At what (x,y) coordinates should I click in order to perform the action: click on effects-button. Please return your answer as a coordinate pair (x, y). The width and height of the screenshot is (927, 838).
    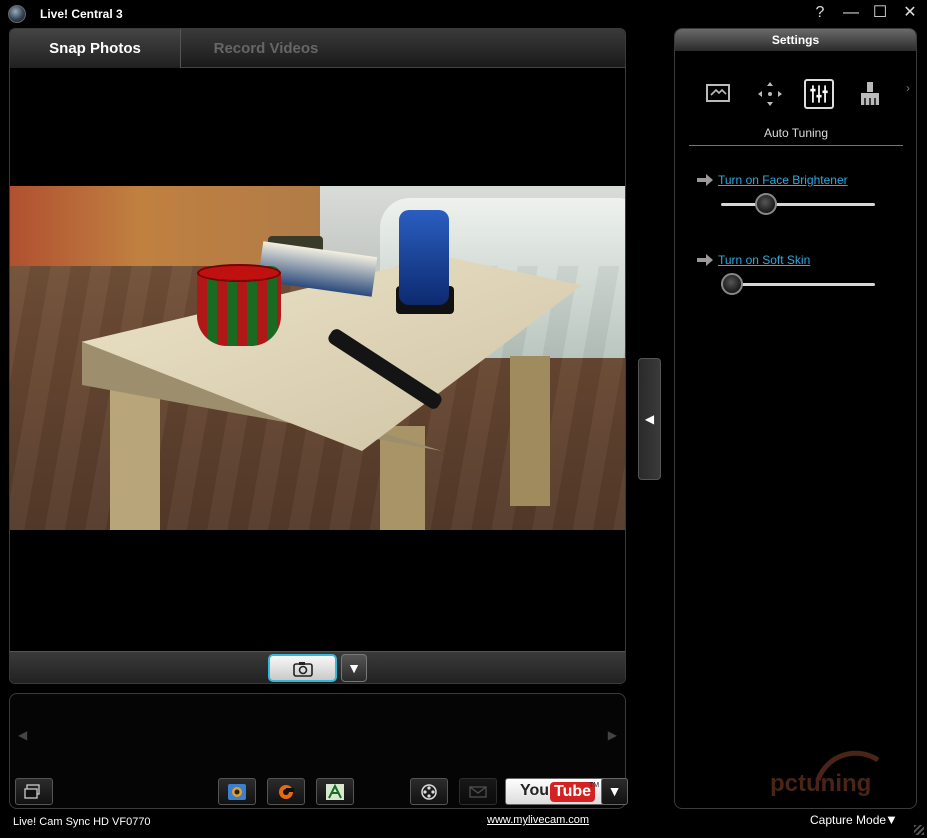
    Looking at the image, I should click on (286, 791).